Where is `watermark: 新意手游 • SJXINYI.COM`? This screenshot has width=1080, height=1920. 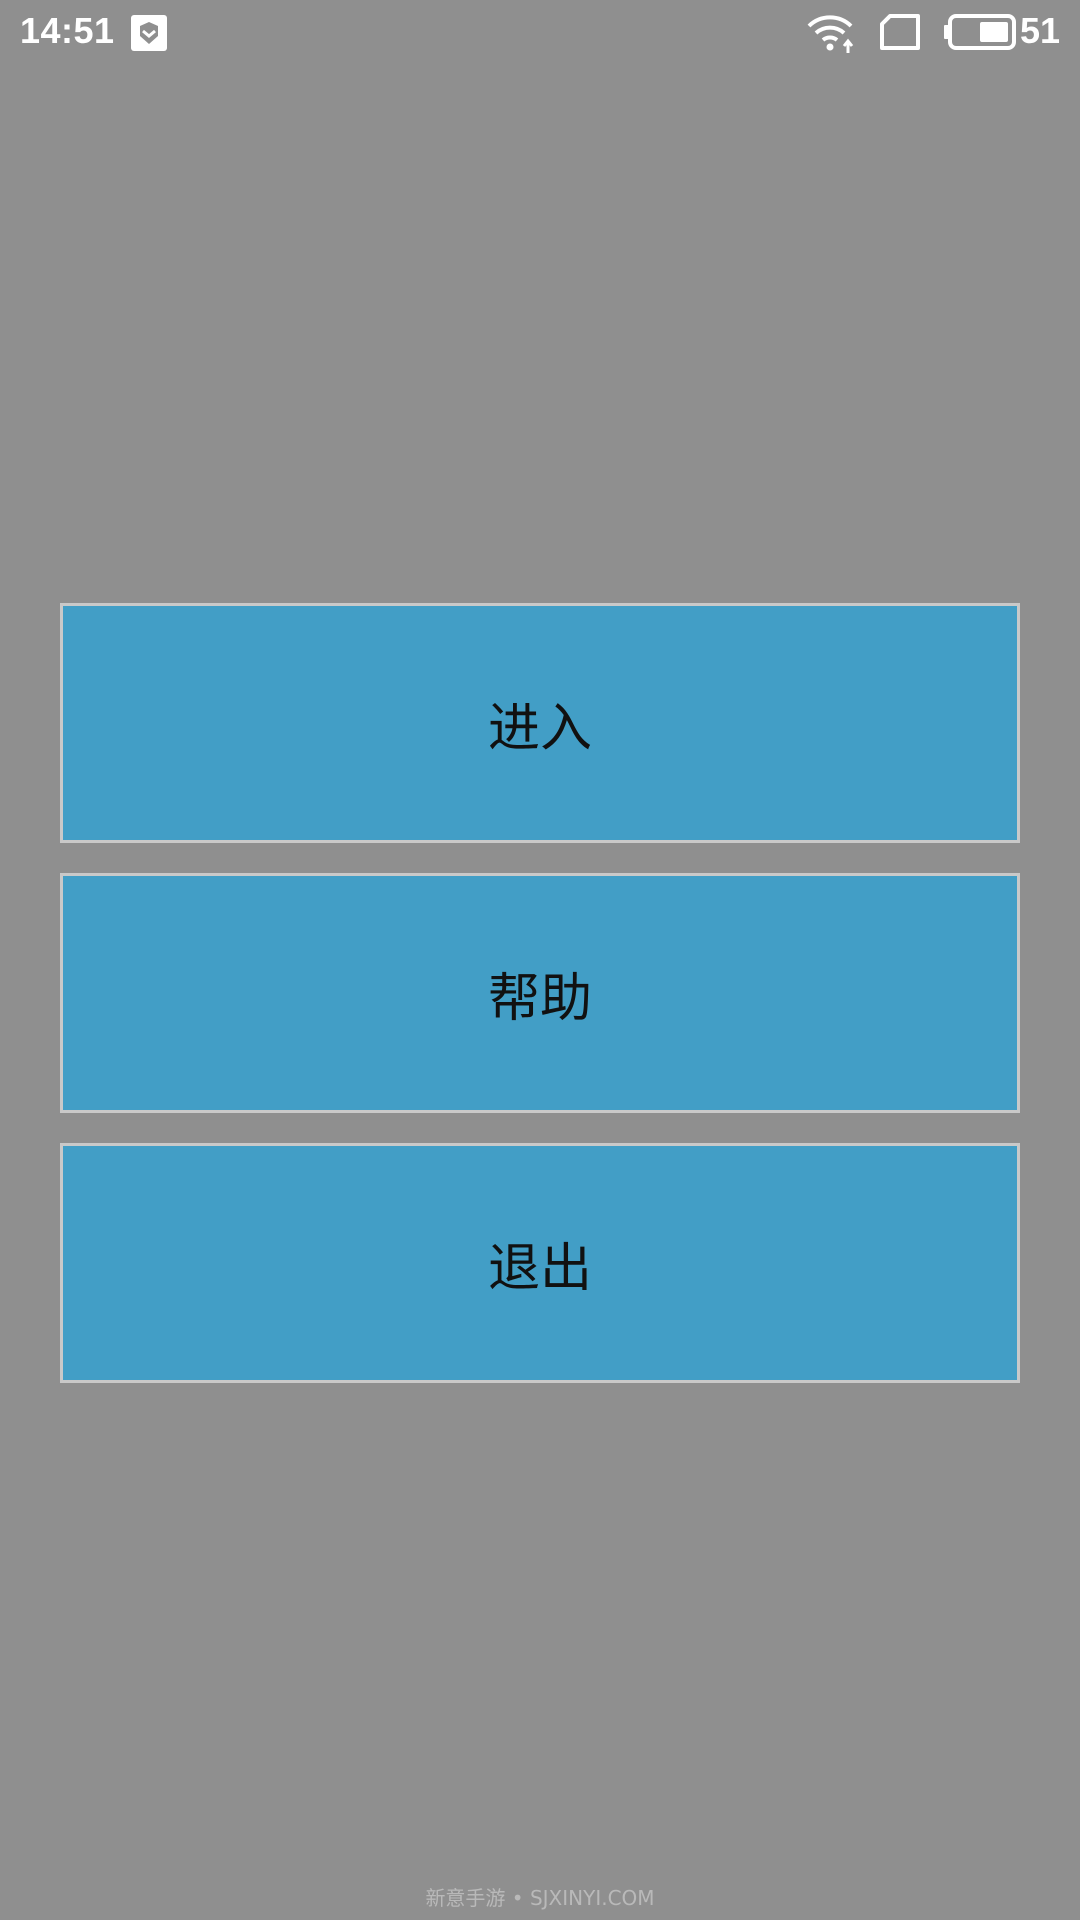 watermark: 新意手游 • SJXINYI.COM is located at coordinates (540, 1898).